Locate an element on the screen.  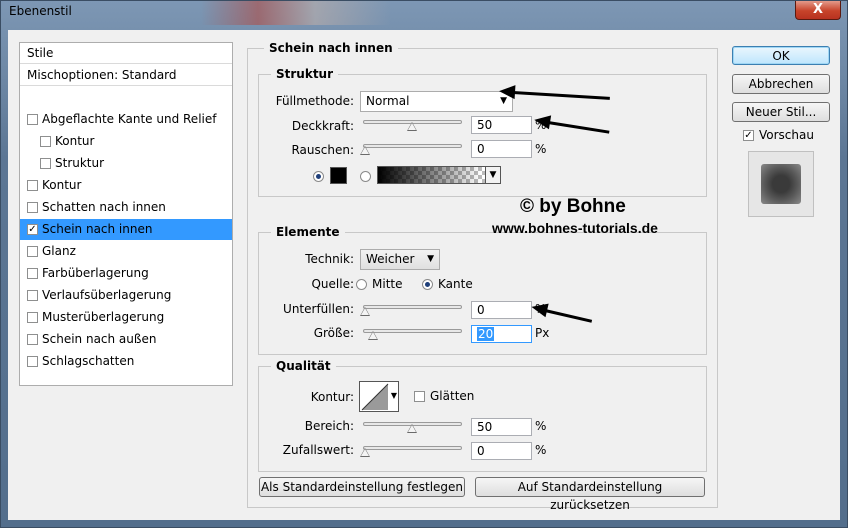
style-item: Struktur is located at coordinates (126, 163).